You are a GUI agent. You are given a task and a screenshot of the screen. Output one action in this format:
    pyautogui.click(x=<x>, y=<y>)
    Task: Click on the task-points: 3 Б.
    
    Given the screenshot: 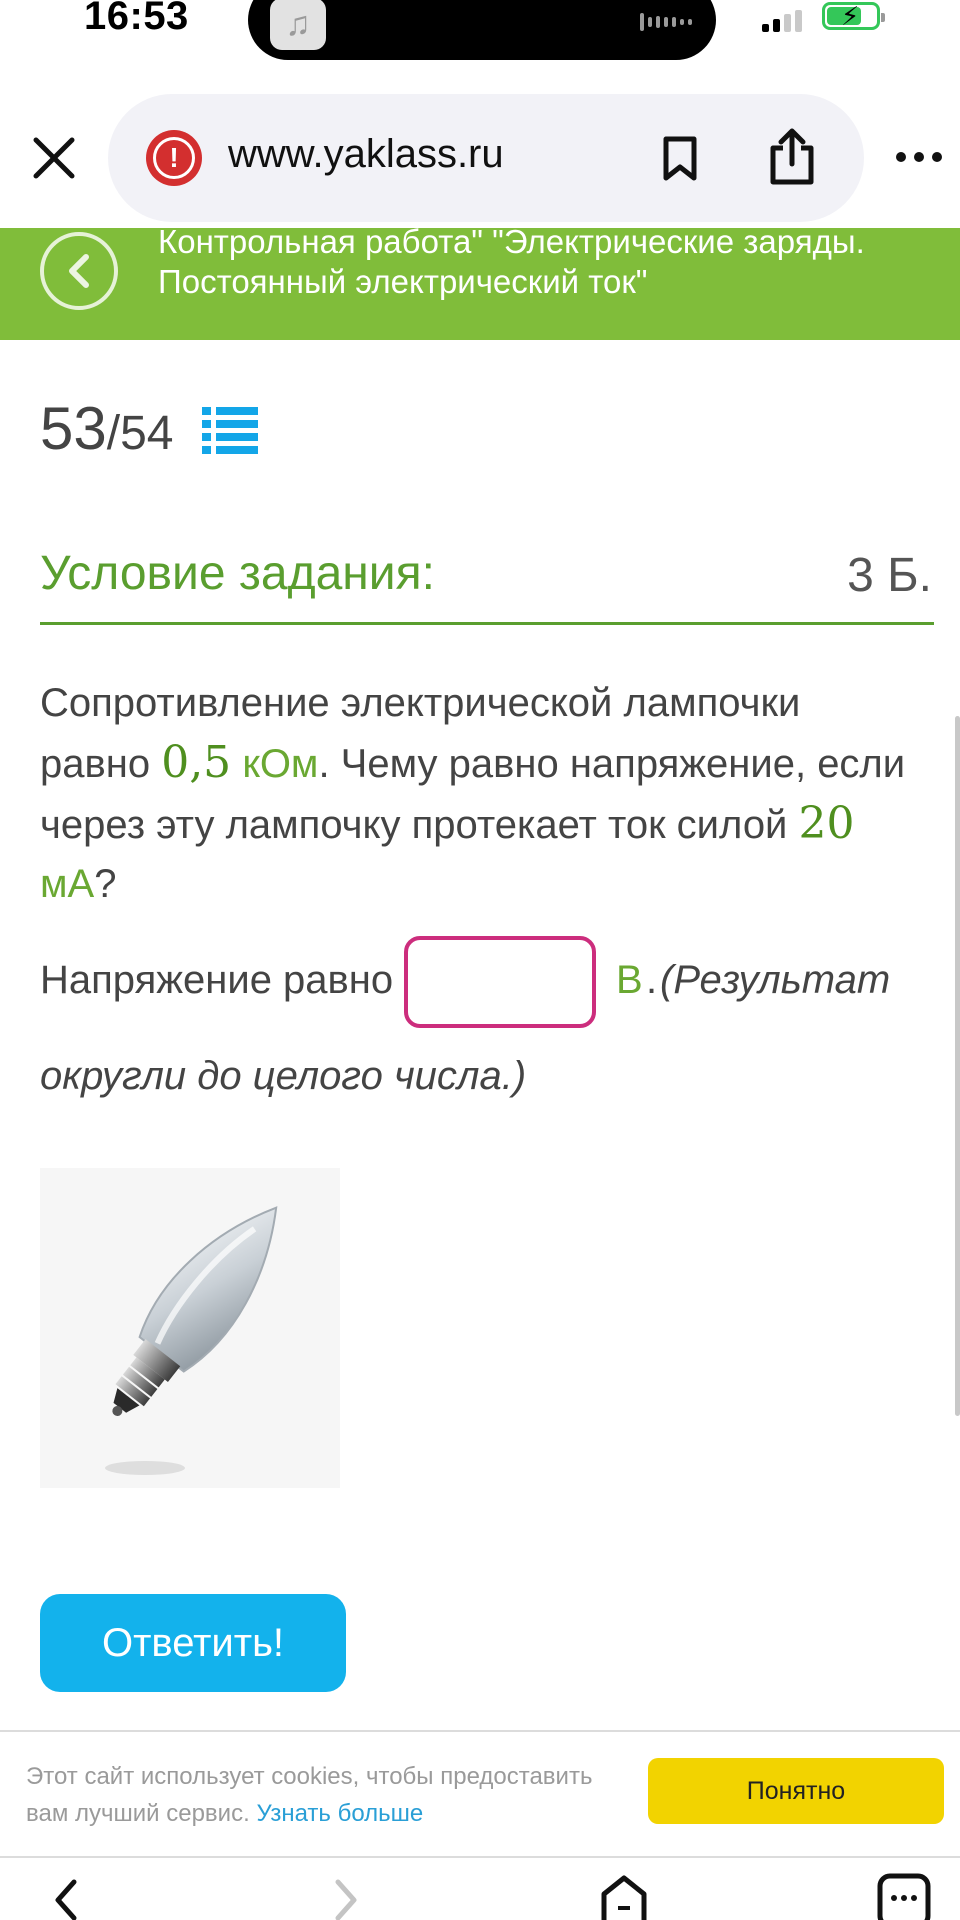 What is the action you would take?
    pyautogui.click(x=889, y=575)
    